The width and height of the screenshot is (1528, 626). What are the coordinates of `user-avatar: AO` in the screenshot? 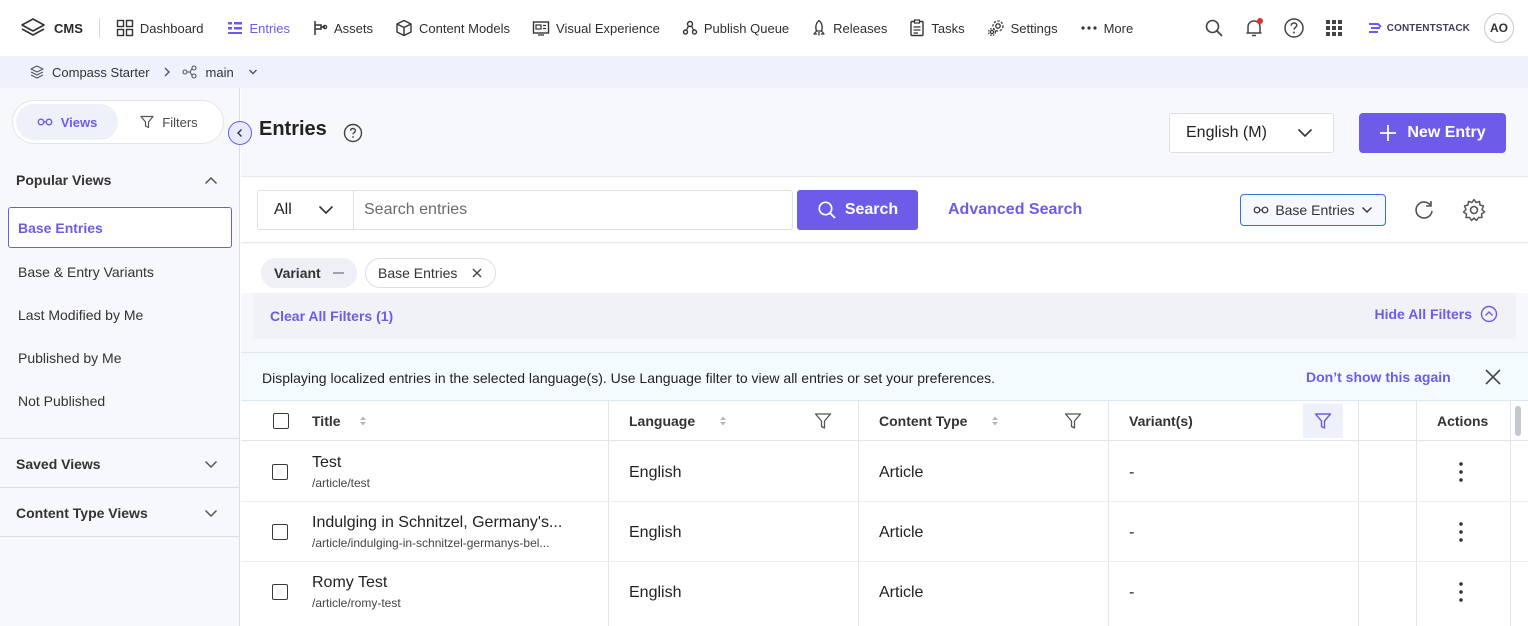 It's located at (1499, 28).